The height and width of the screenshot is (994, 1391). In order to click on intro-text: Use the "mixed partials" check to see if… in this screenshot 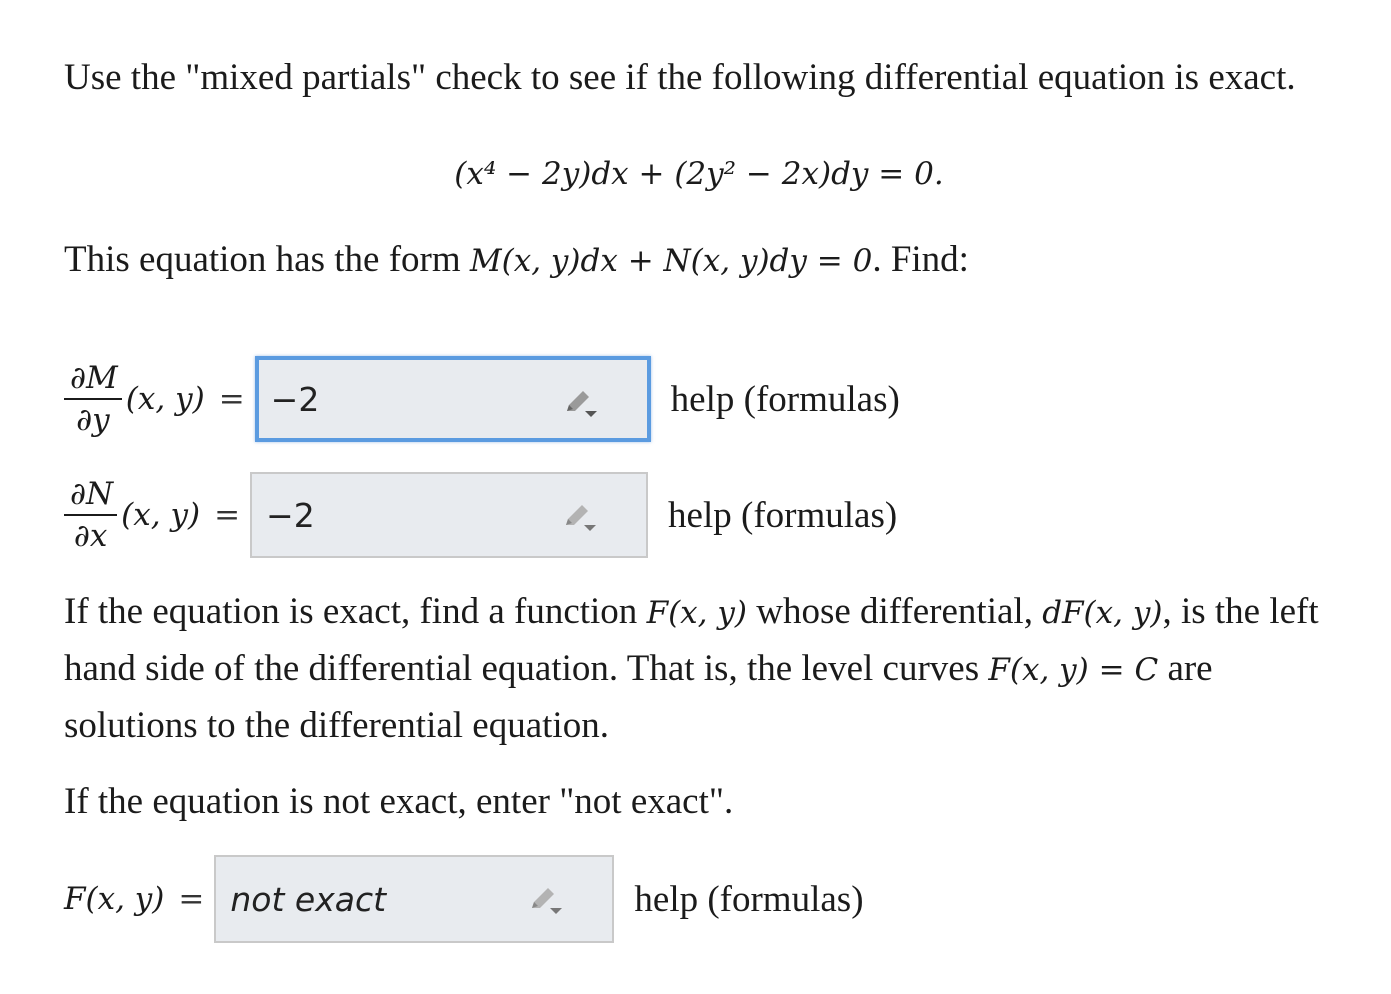, I will do `click(680, 77)`.